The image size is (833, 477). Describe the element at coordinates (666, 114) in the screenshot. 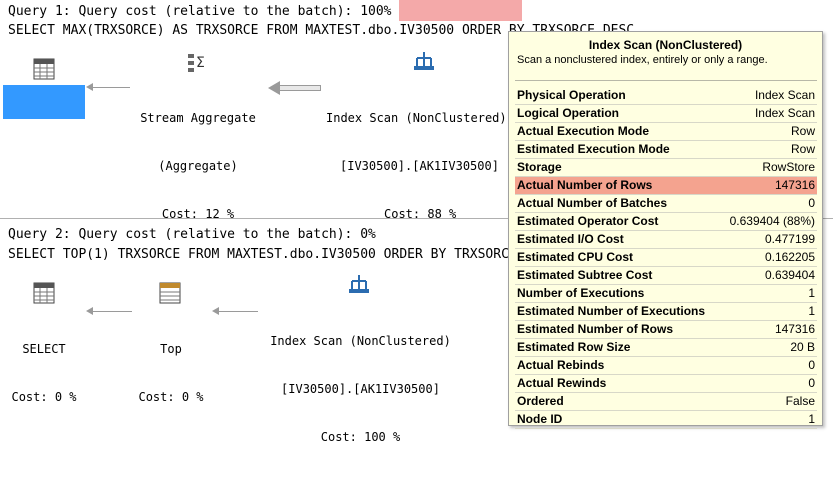

I see `tooltip-row: Logical Operation Index Scan` at that location.